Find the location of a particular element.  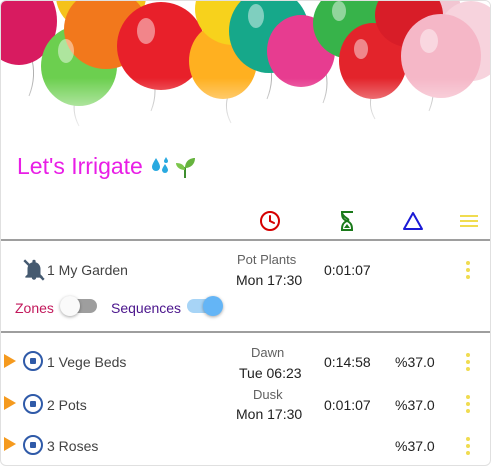

zone-name: 1 Vege Beds is located at coordinates (86, 362).